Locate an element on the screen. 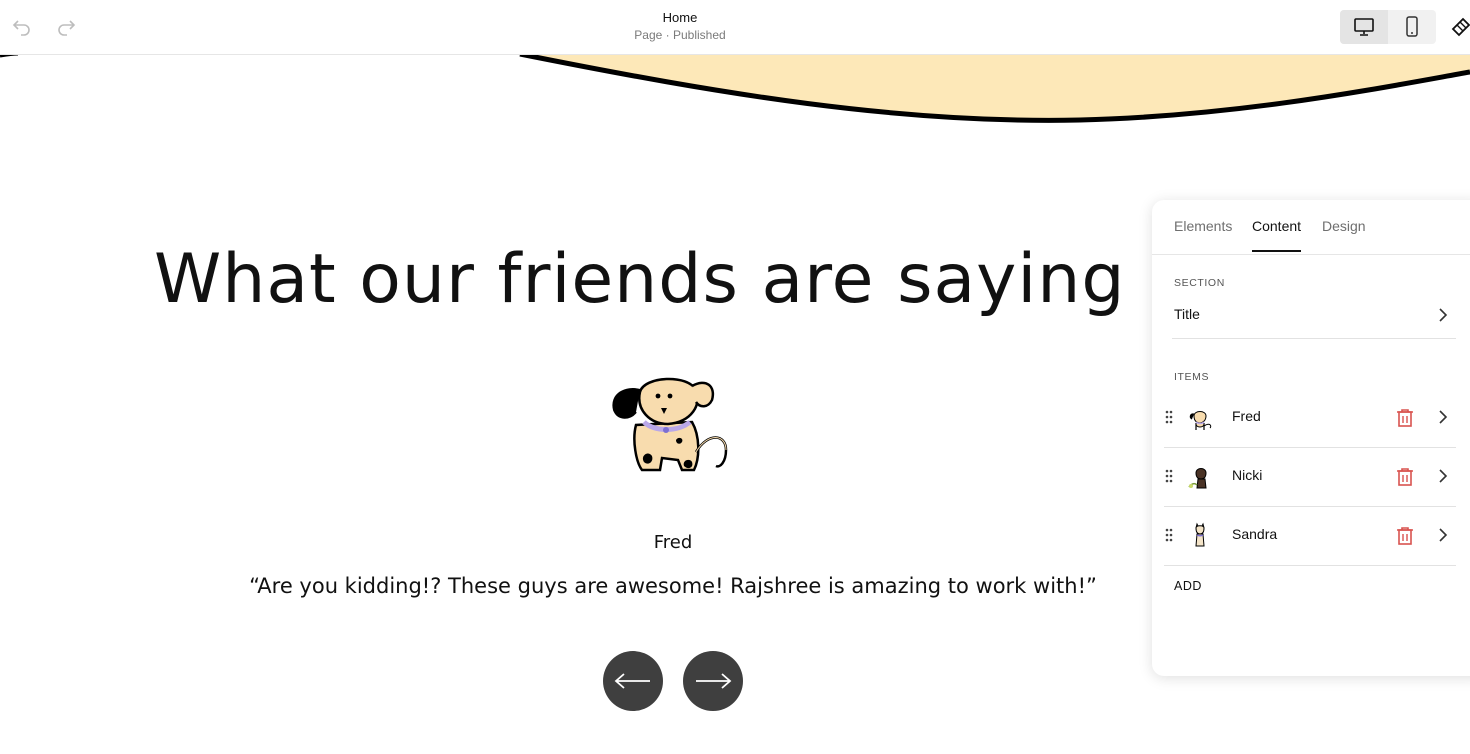 This screenshot has height=754, width=1470. next-testimonial-button is located at coordinates (713, 681).